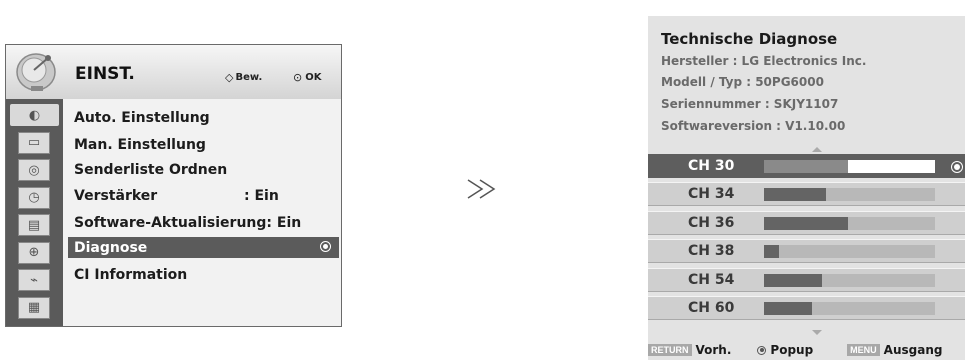 Image resolution: width=965 pixels, height=360 pixels. I want to click on menu-item: Senderliste Ordnen, so click(203, 169).